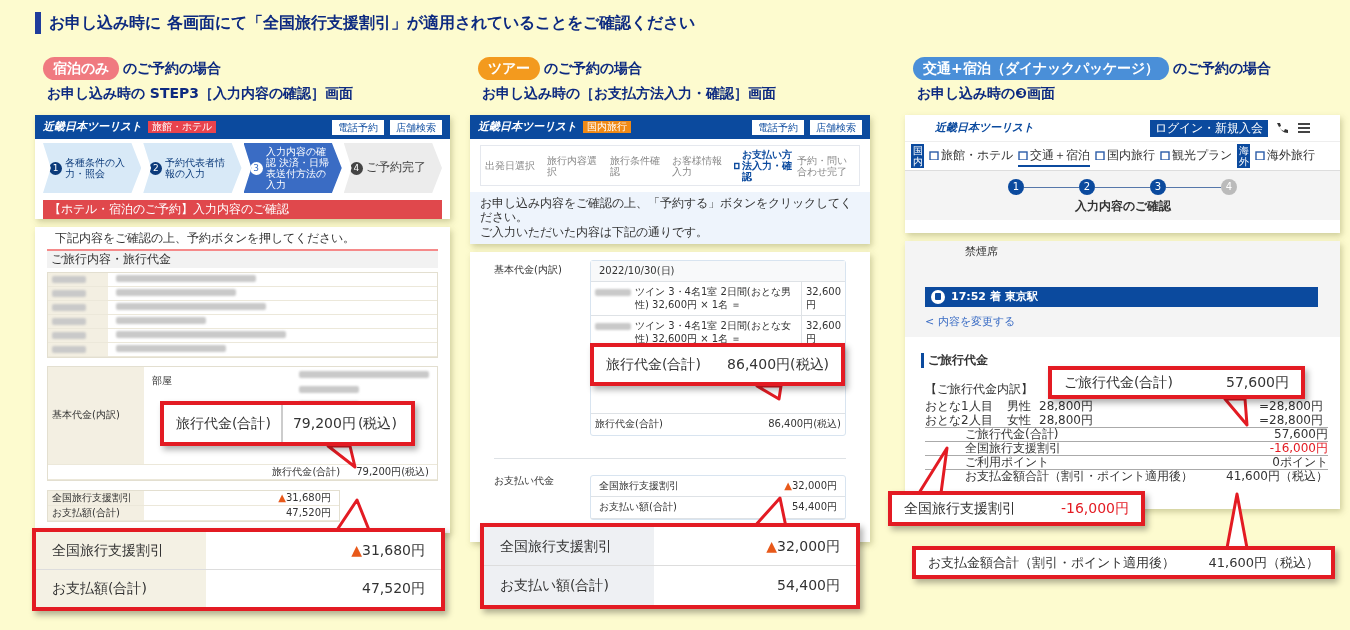 Image resolution: width=1350 pixels, height=630 pixels. I want to click on step-circle: 1, so click(1016, 187).